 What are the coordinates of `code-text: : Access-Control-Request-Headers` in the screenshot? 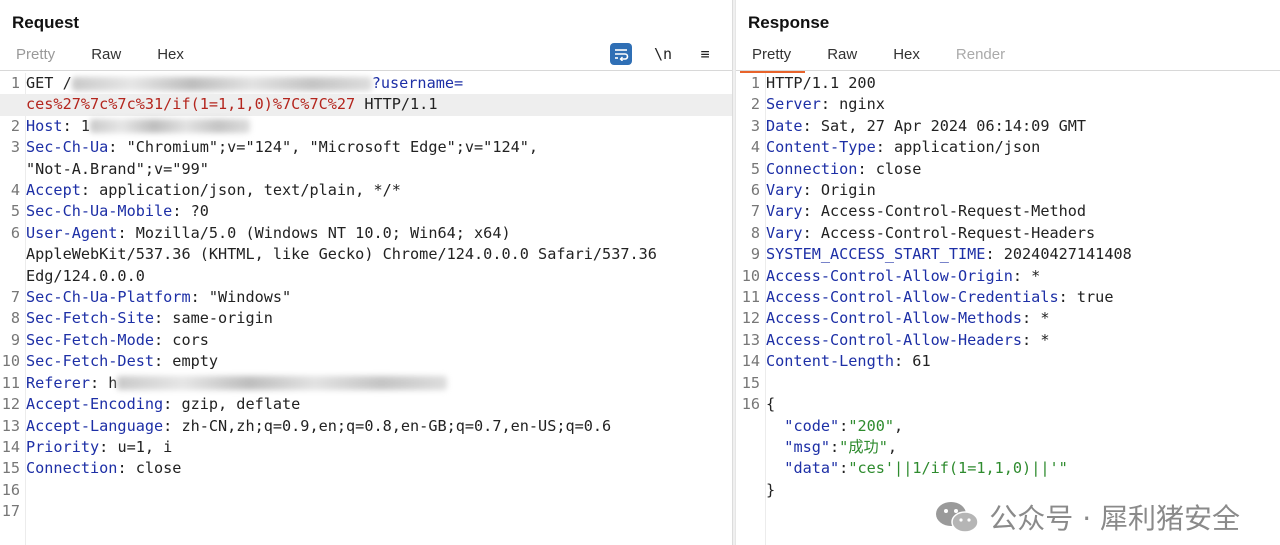 It's located at (949, 232).